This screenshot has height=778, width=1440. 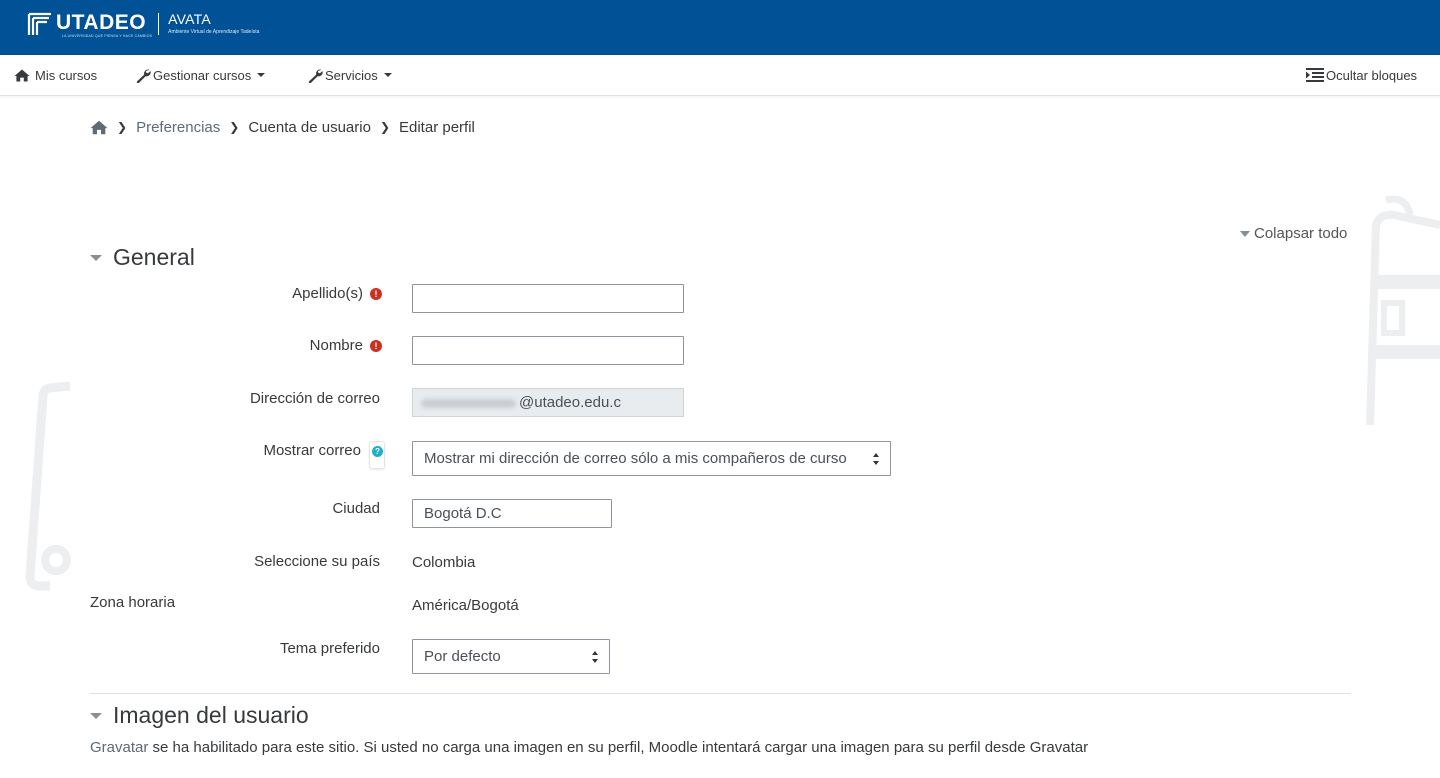 What do you see at coordinates (511, 656) in the screenshot?
I see `theme-select: Por defecto` at bounding box center [511, 656].